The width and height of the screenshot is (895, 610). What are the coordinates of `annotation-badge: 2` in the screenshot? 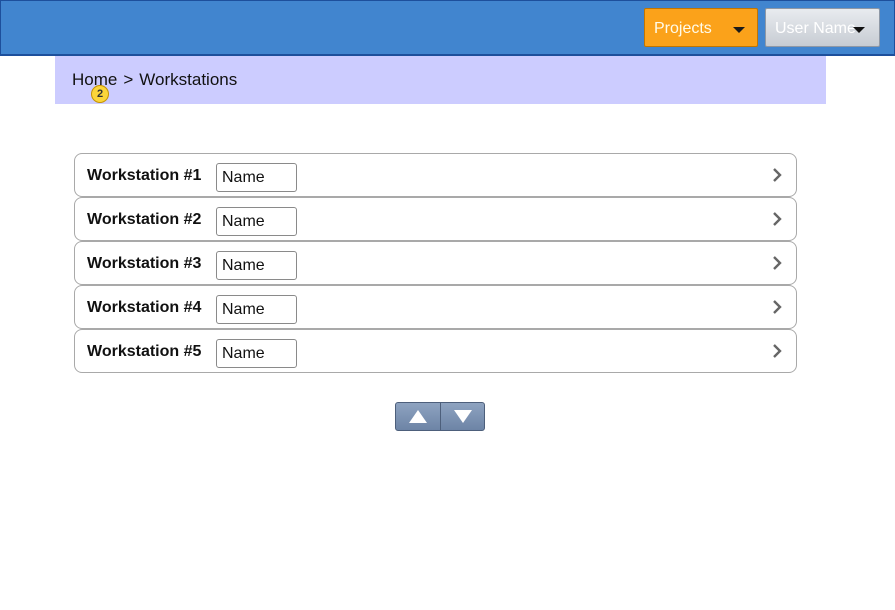 It's located at (100, 94).